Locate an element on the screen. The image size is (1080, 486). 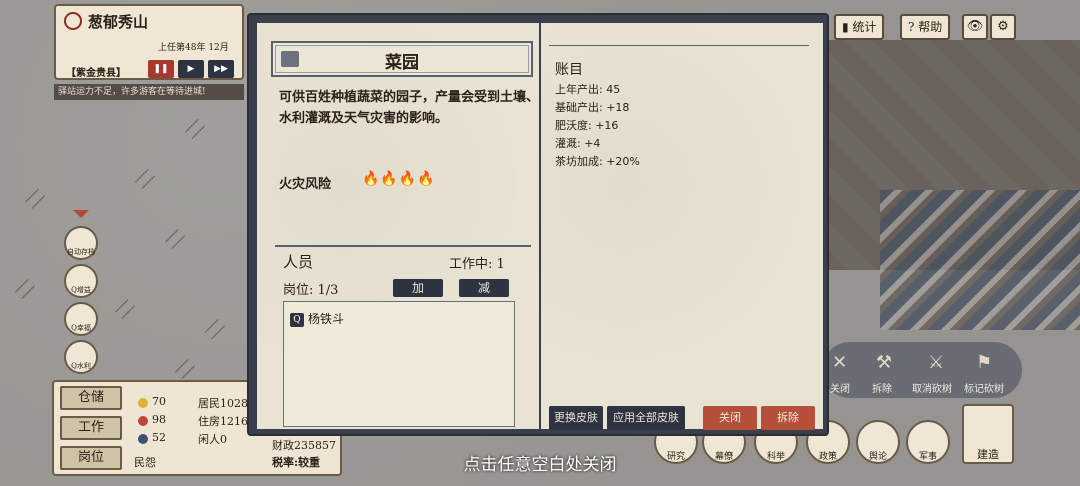
play-button: ▶ is located at coordinates (191, 69).